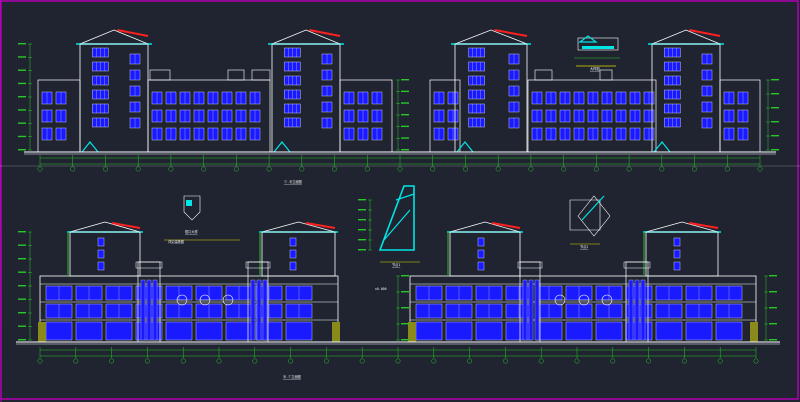 Image resolution: width=800 pixels, height=402 pixels. Describe the element at coordinates (598, 47) in the screenshot. I see `detail-a-fill` at that location.